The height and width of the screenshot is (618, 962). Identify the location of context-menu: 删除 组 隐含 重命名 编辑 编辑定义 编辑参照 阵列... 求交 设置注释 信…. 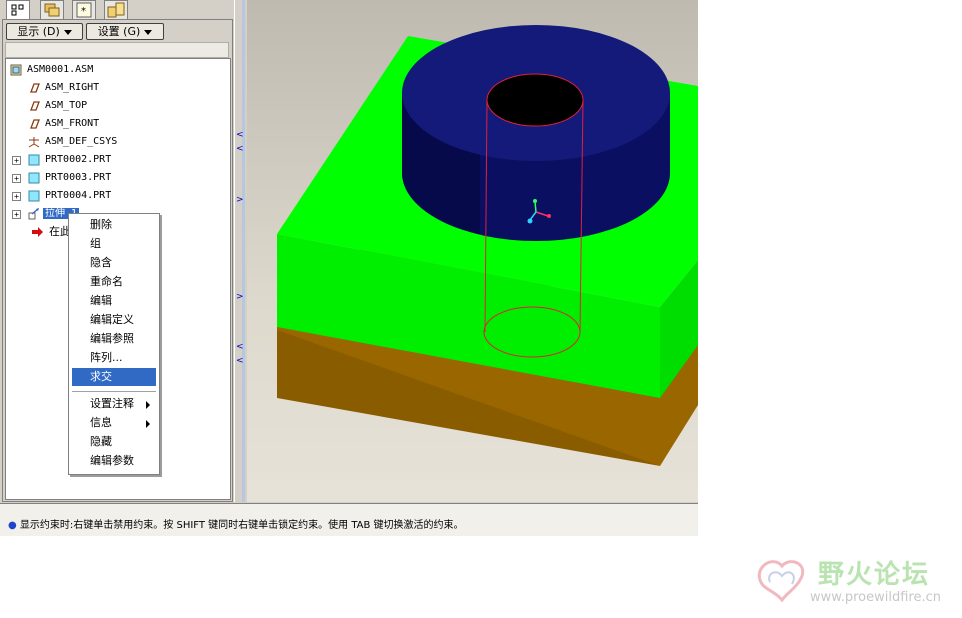
(114, 344).